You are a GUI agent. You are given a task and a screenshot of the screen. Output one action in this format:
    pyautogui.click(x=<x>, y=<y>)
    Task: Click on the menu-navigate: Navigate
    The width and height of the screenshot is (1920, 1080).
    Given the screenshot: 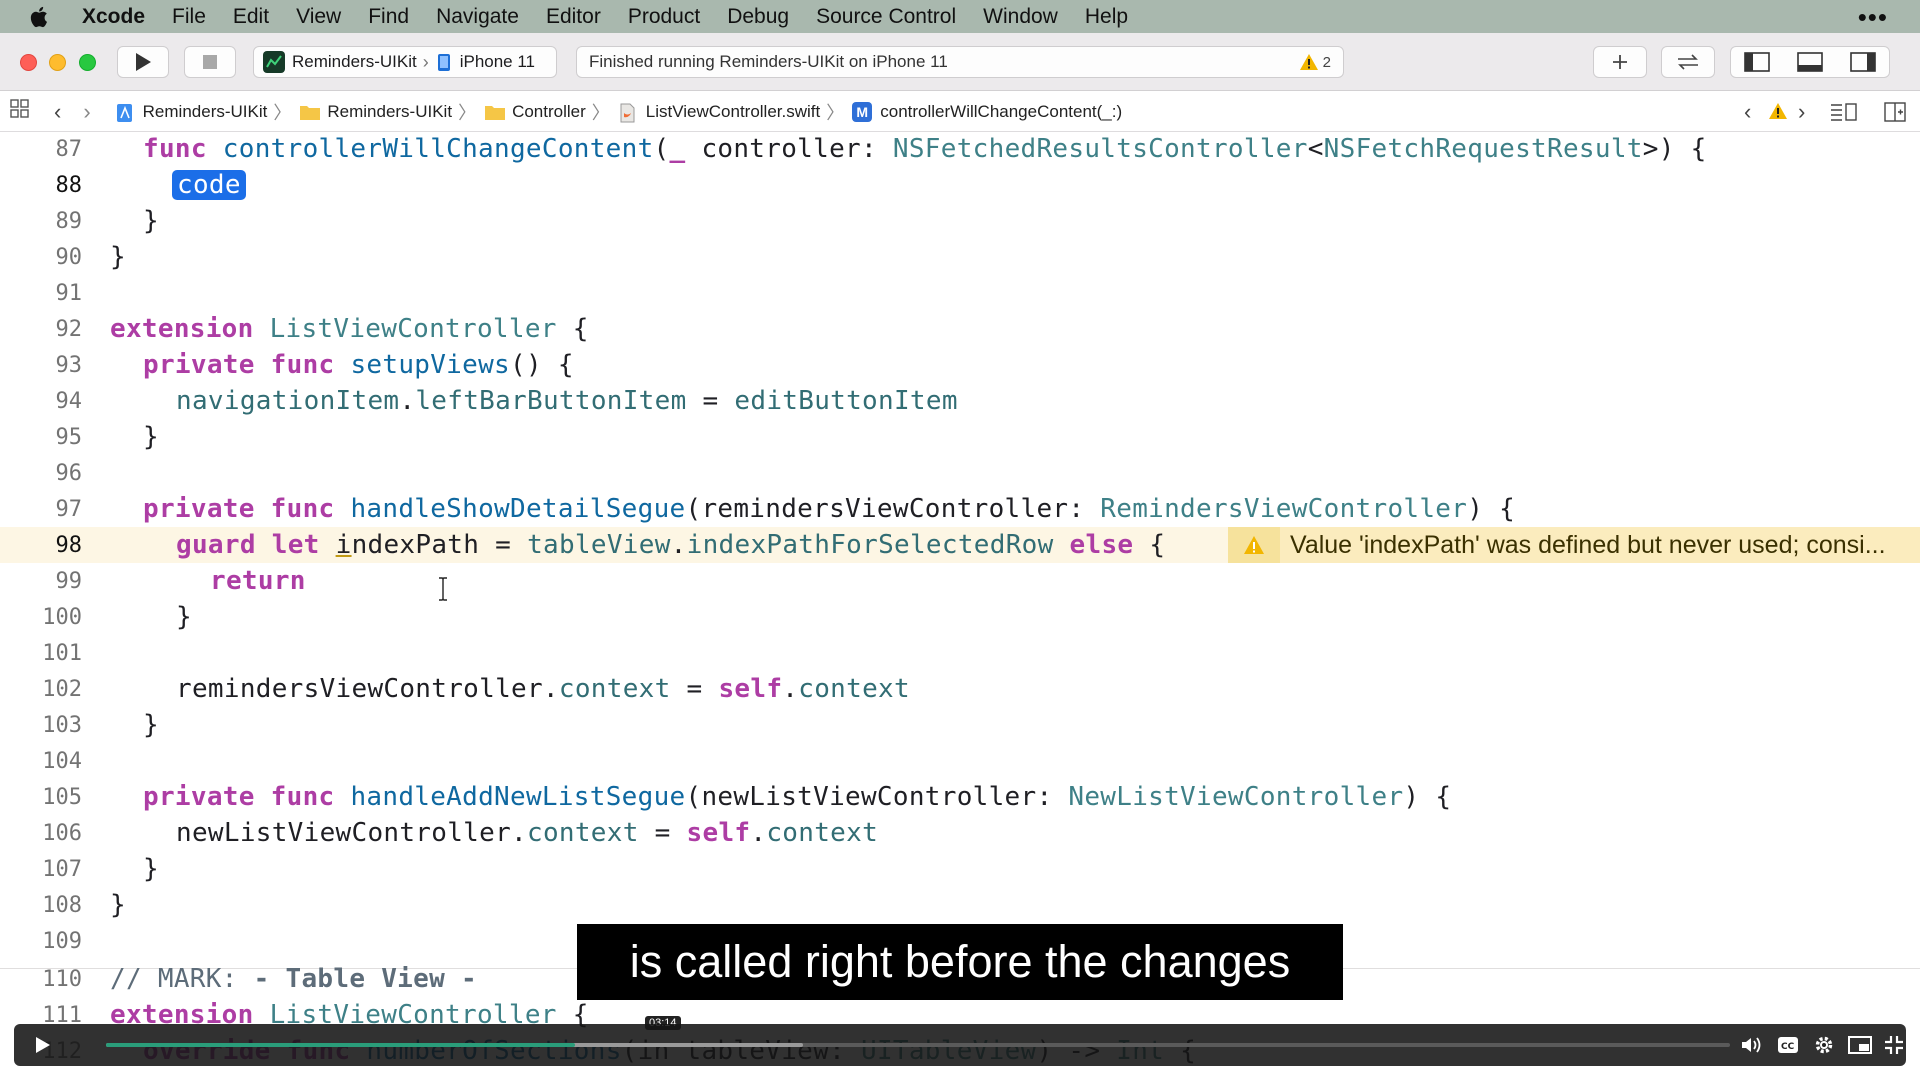 What is the action you would take?
    pyautogui.click(x=477, y=17)
    